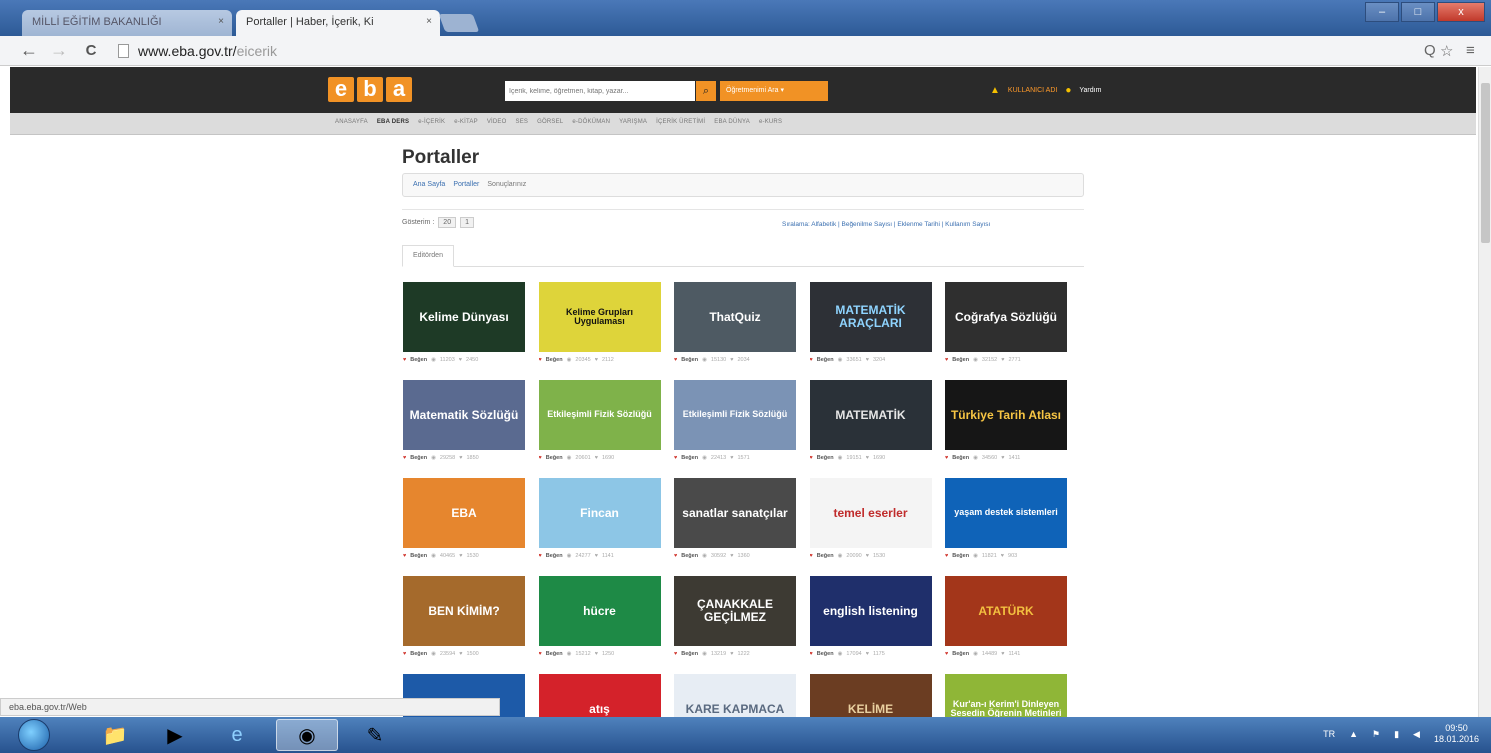 Image resolution: width=1491 pixels, height=753 pixels. What do you see at coordinates (1376, 734) in the screenshot?
I see `flag-icon: ⚑` at bounding box center [1376, 734].